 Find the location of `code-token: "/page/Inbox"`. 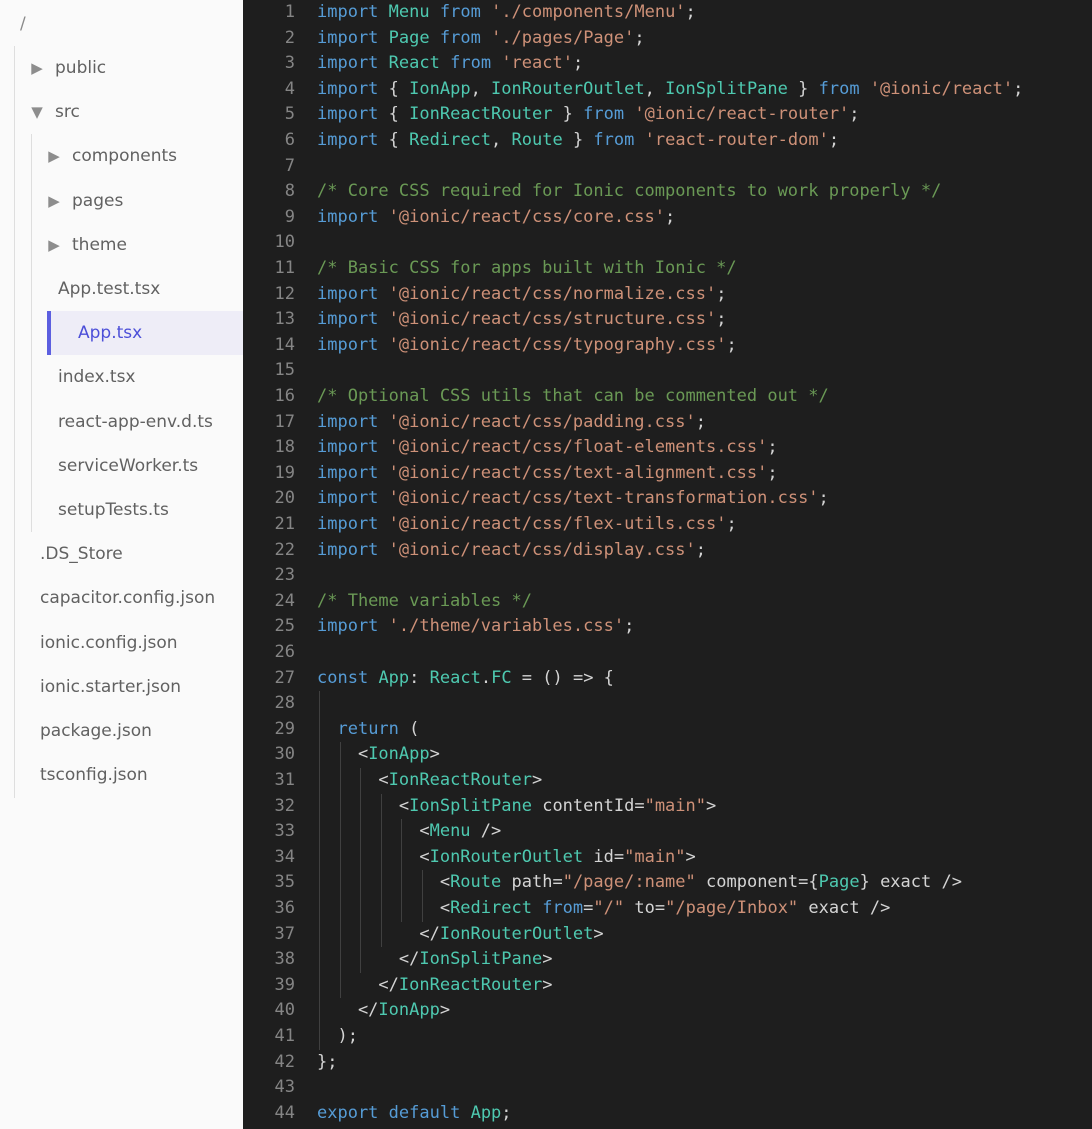

code-token: "/page/Inbox" is located at coordinates (732, 908).